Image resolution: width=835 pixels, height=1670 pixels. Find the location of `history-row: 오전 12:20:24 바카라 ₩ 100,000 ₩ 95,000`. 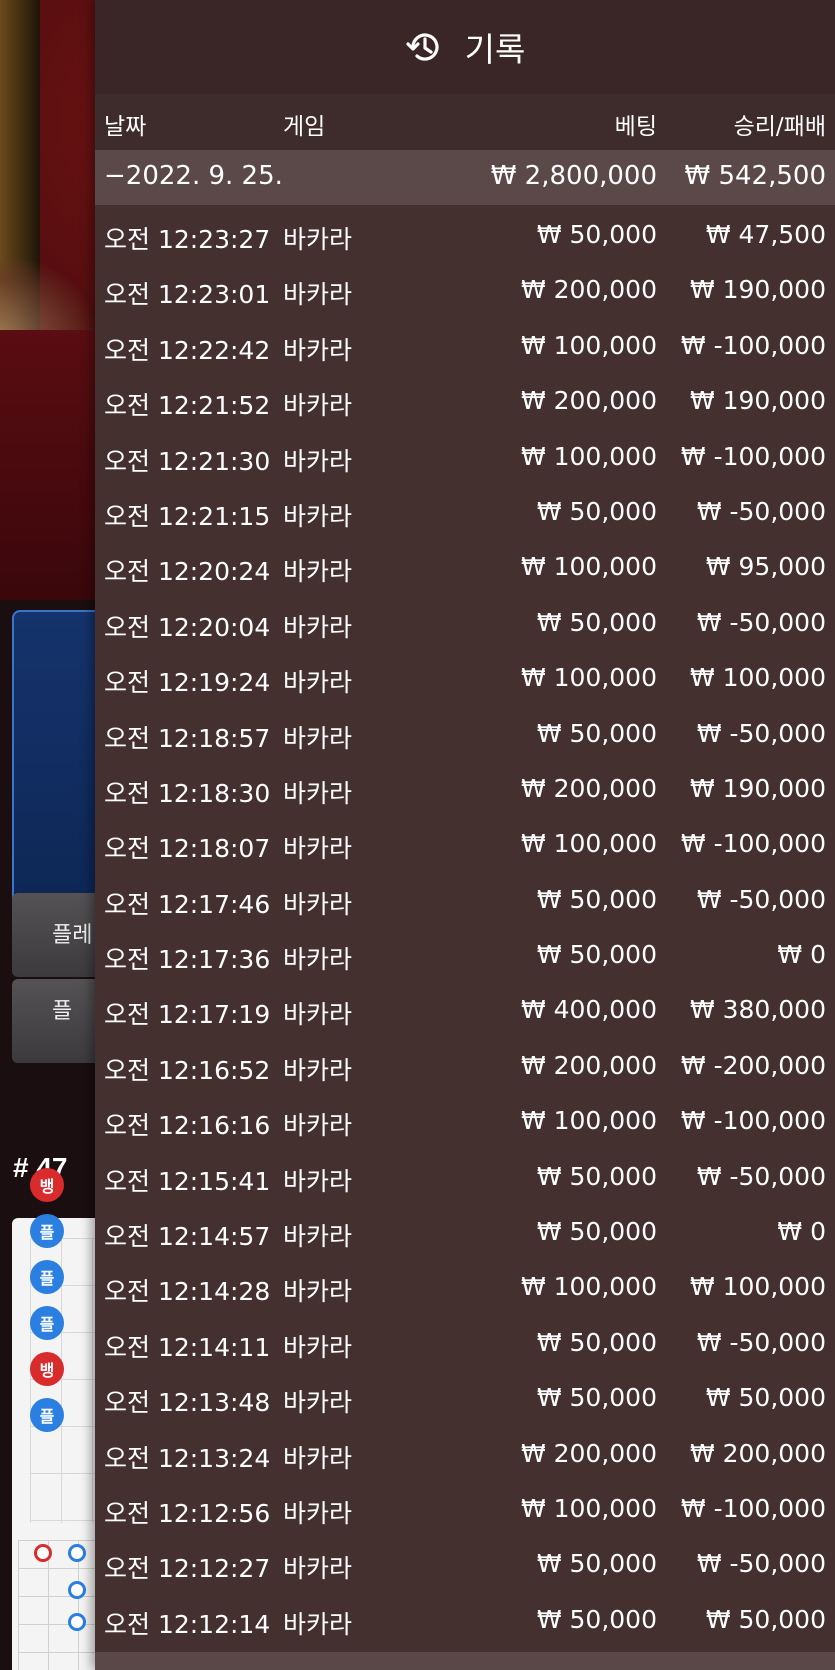

history-row: 오전 12:20:24 바카라 ₩ 100,000 ₩ 95,000 is located at coordinates (465, 568).